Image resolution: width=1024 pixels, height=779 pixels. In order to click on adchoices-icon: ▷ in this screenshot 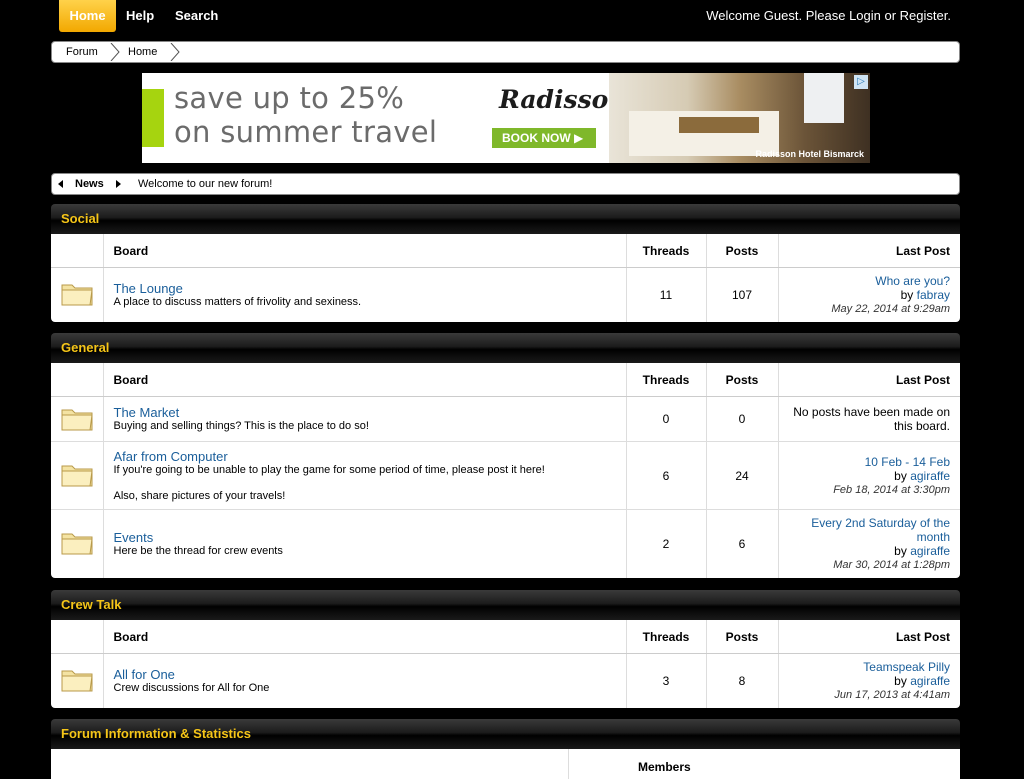, I will do `click(861, 82)`.